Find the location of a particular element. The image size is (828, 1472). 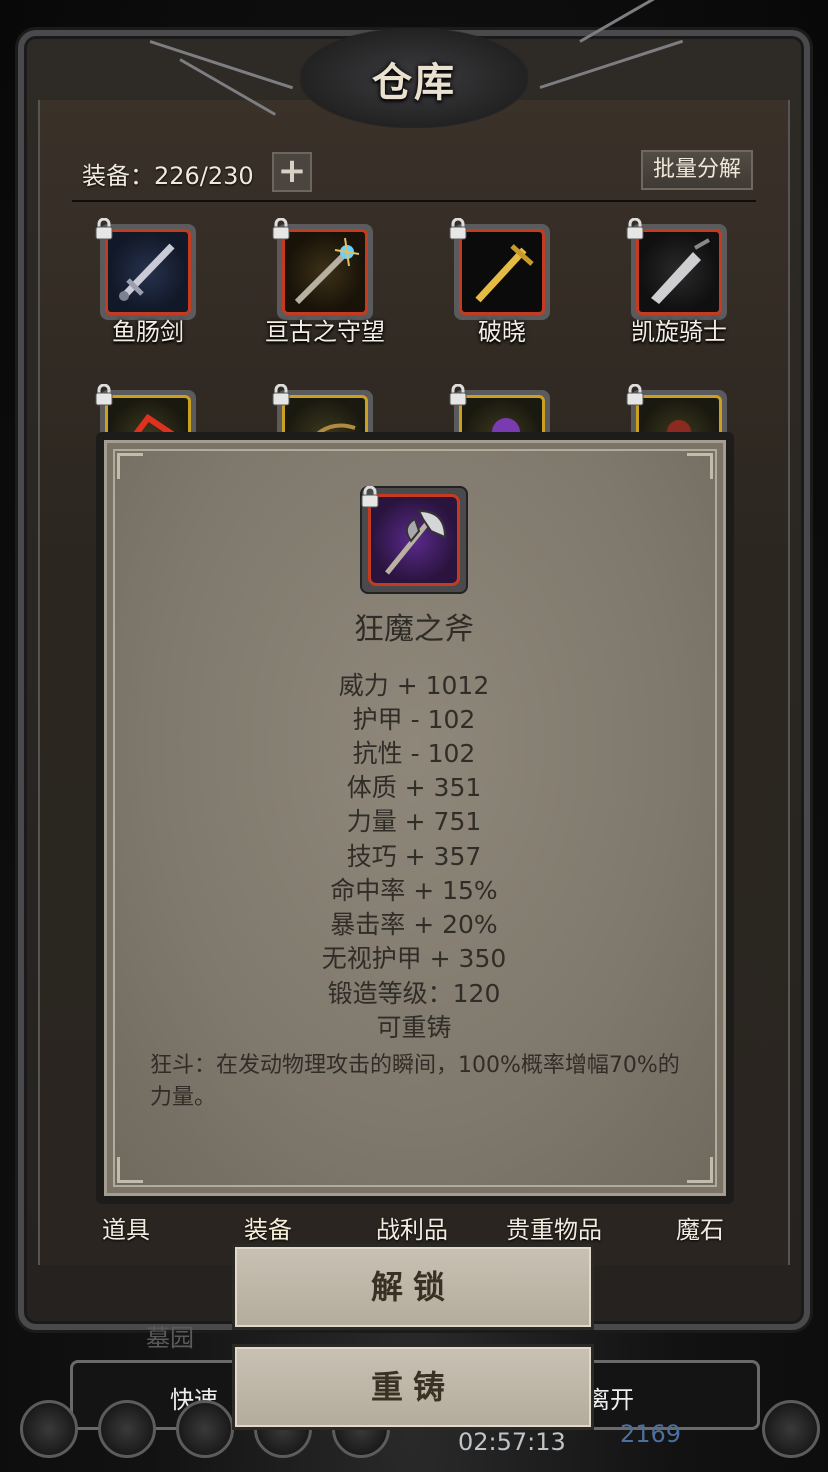

item-name: 凯旋骑士 is located at coordinates (679, 332).